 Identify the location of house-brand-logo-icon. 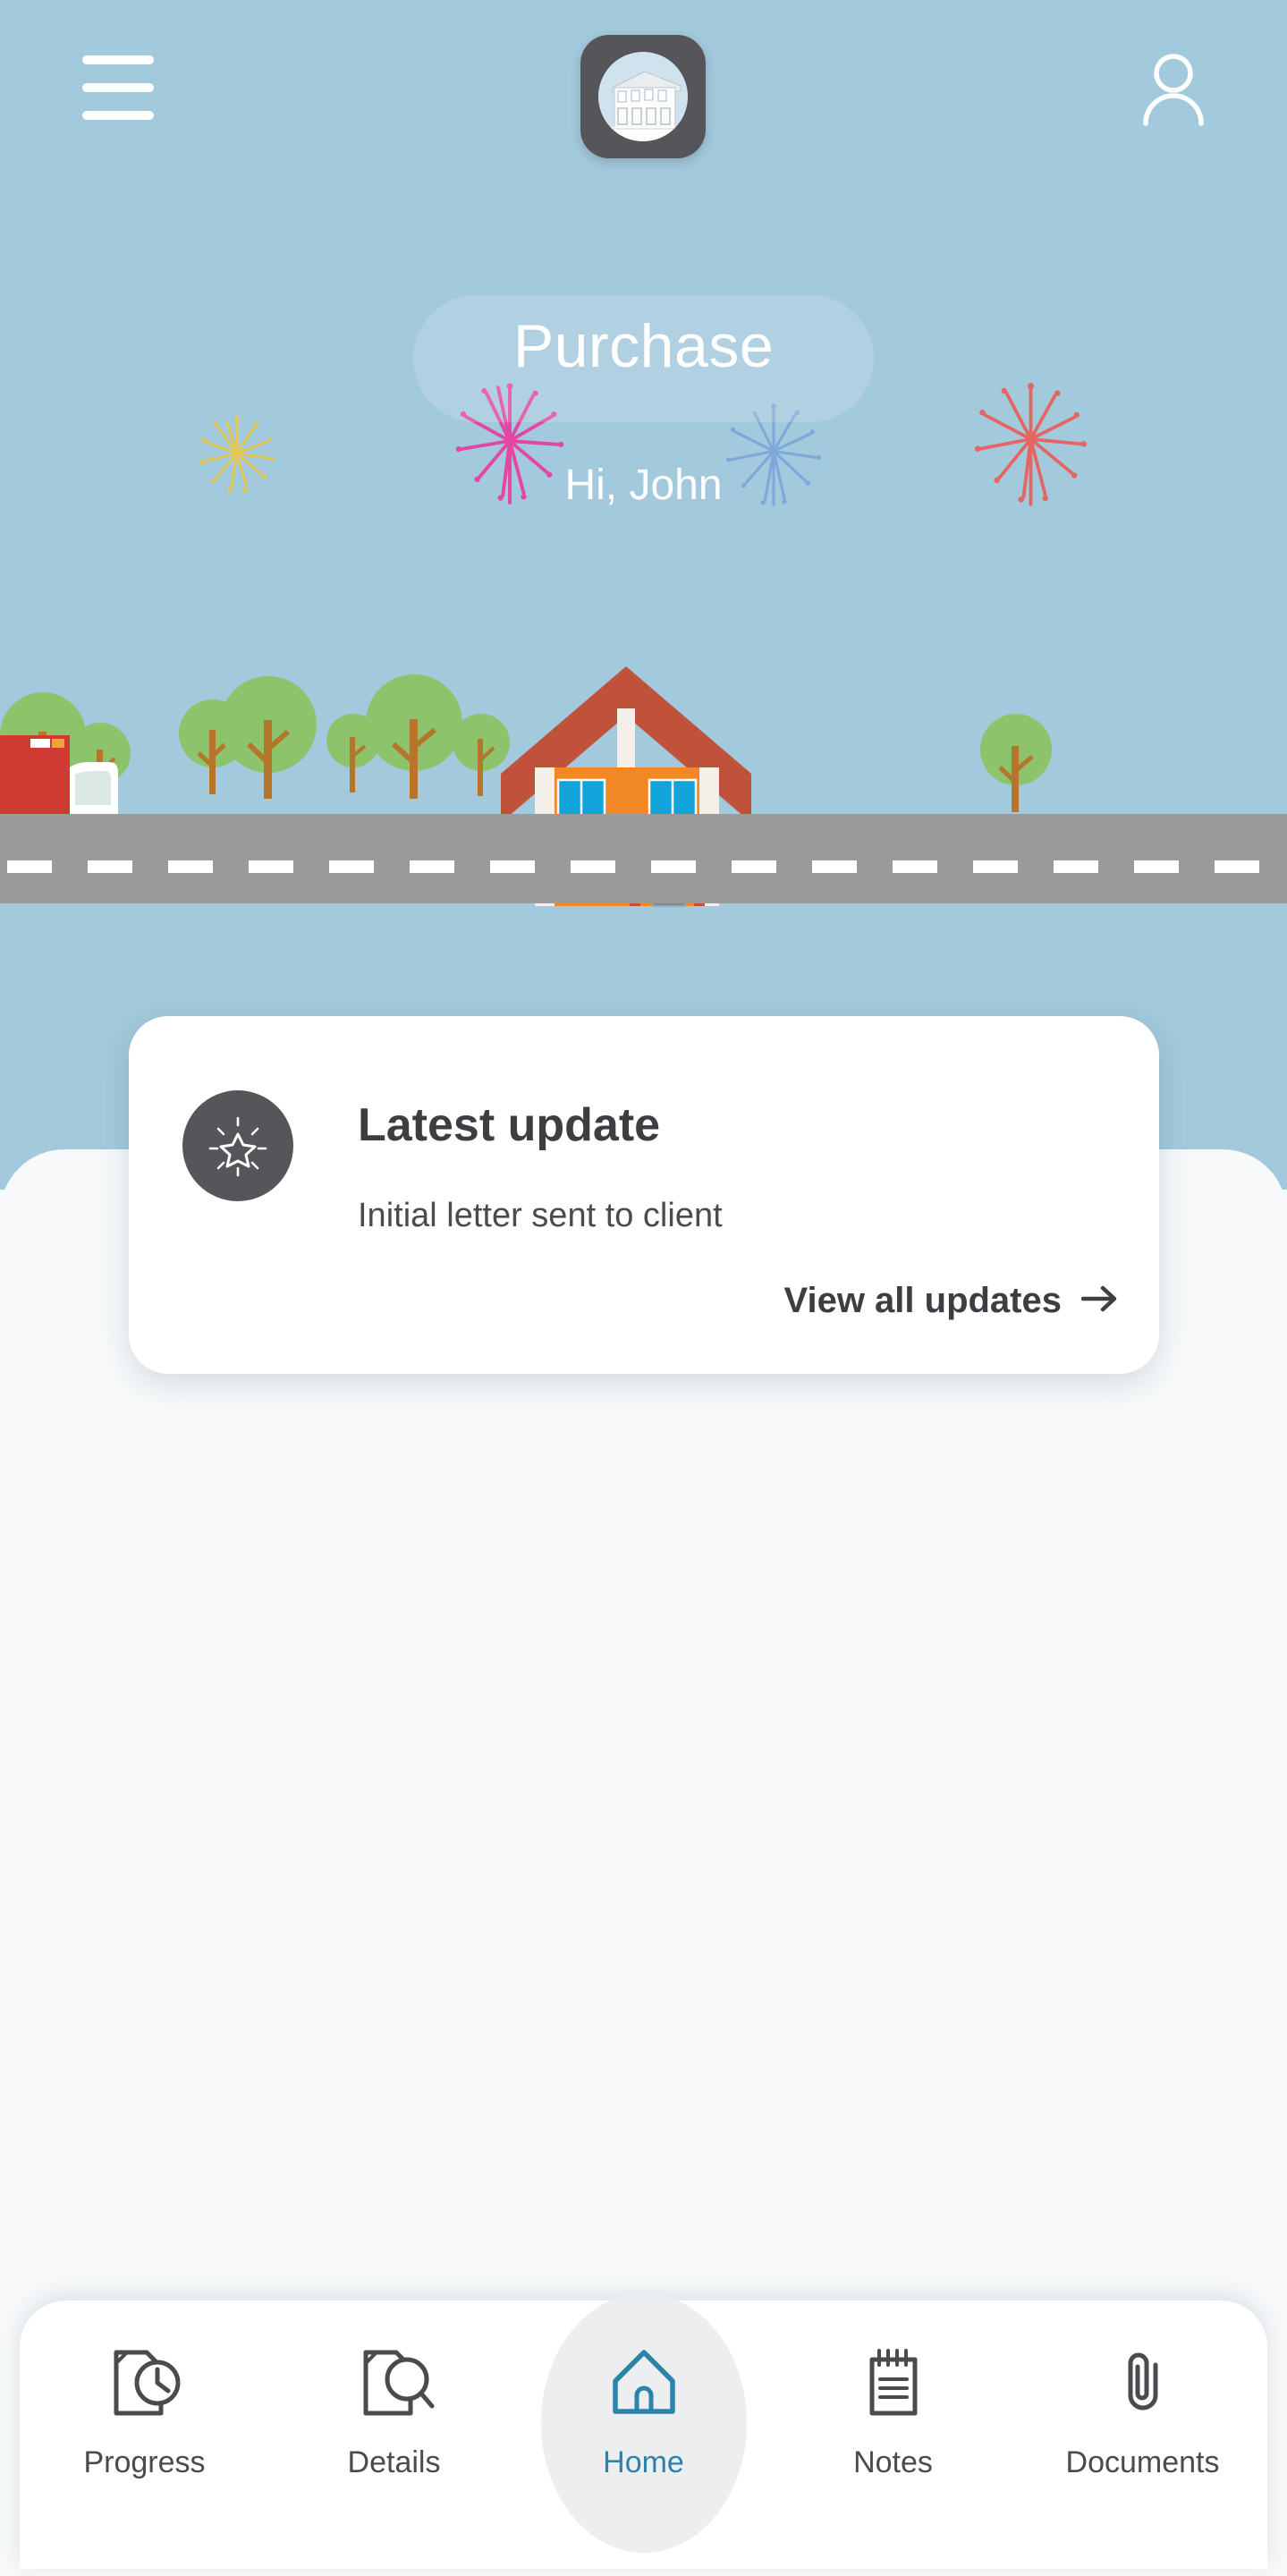
(643, 96).